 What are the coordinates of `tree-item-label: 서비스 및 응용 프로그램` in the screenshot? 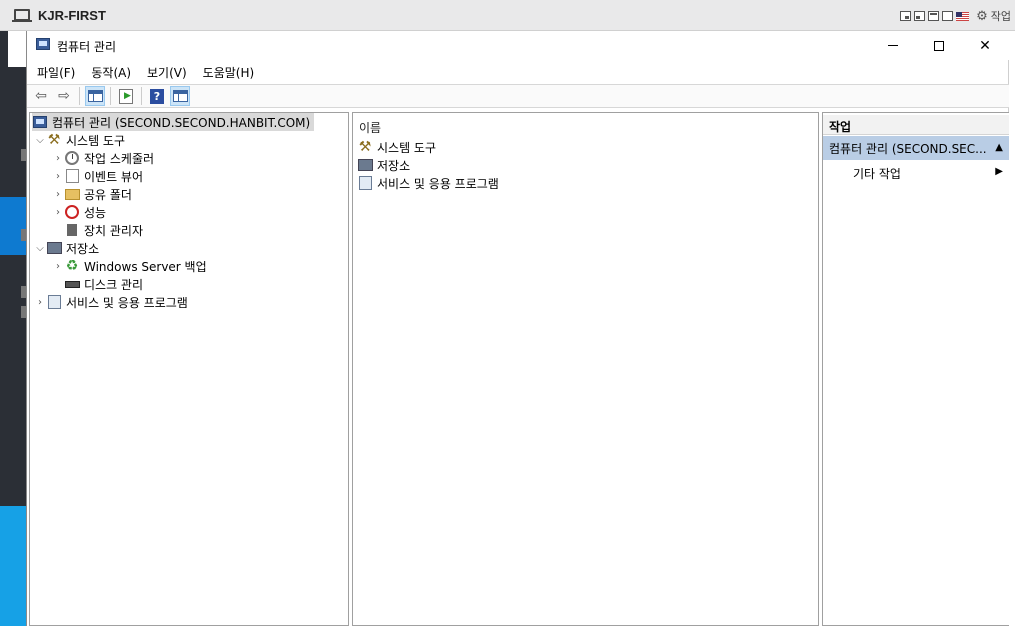 It's located at (127, 302).